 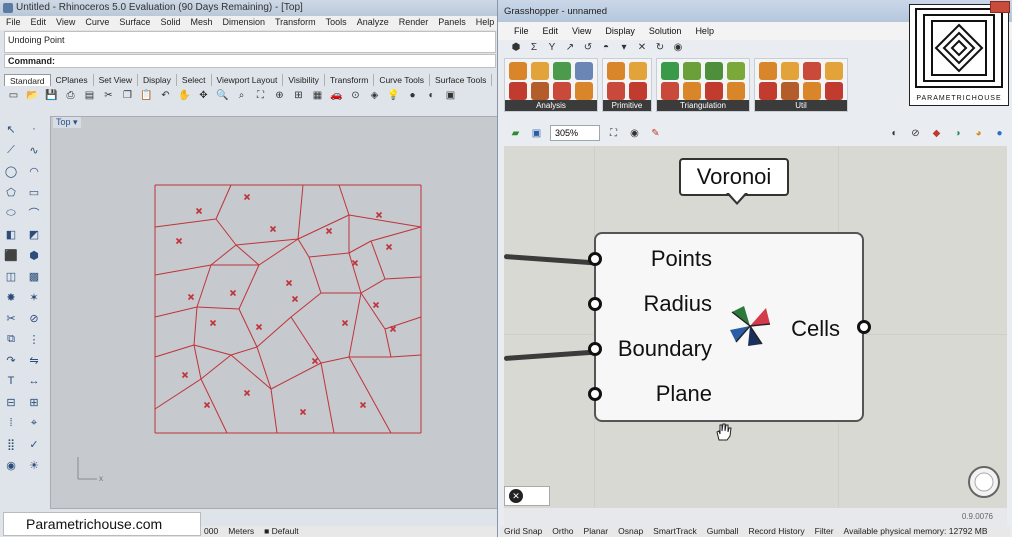 I want to click on curve-icon: ∿, so click(x=34, y=150).